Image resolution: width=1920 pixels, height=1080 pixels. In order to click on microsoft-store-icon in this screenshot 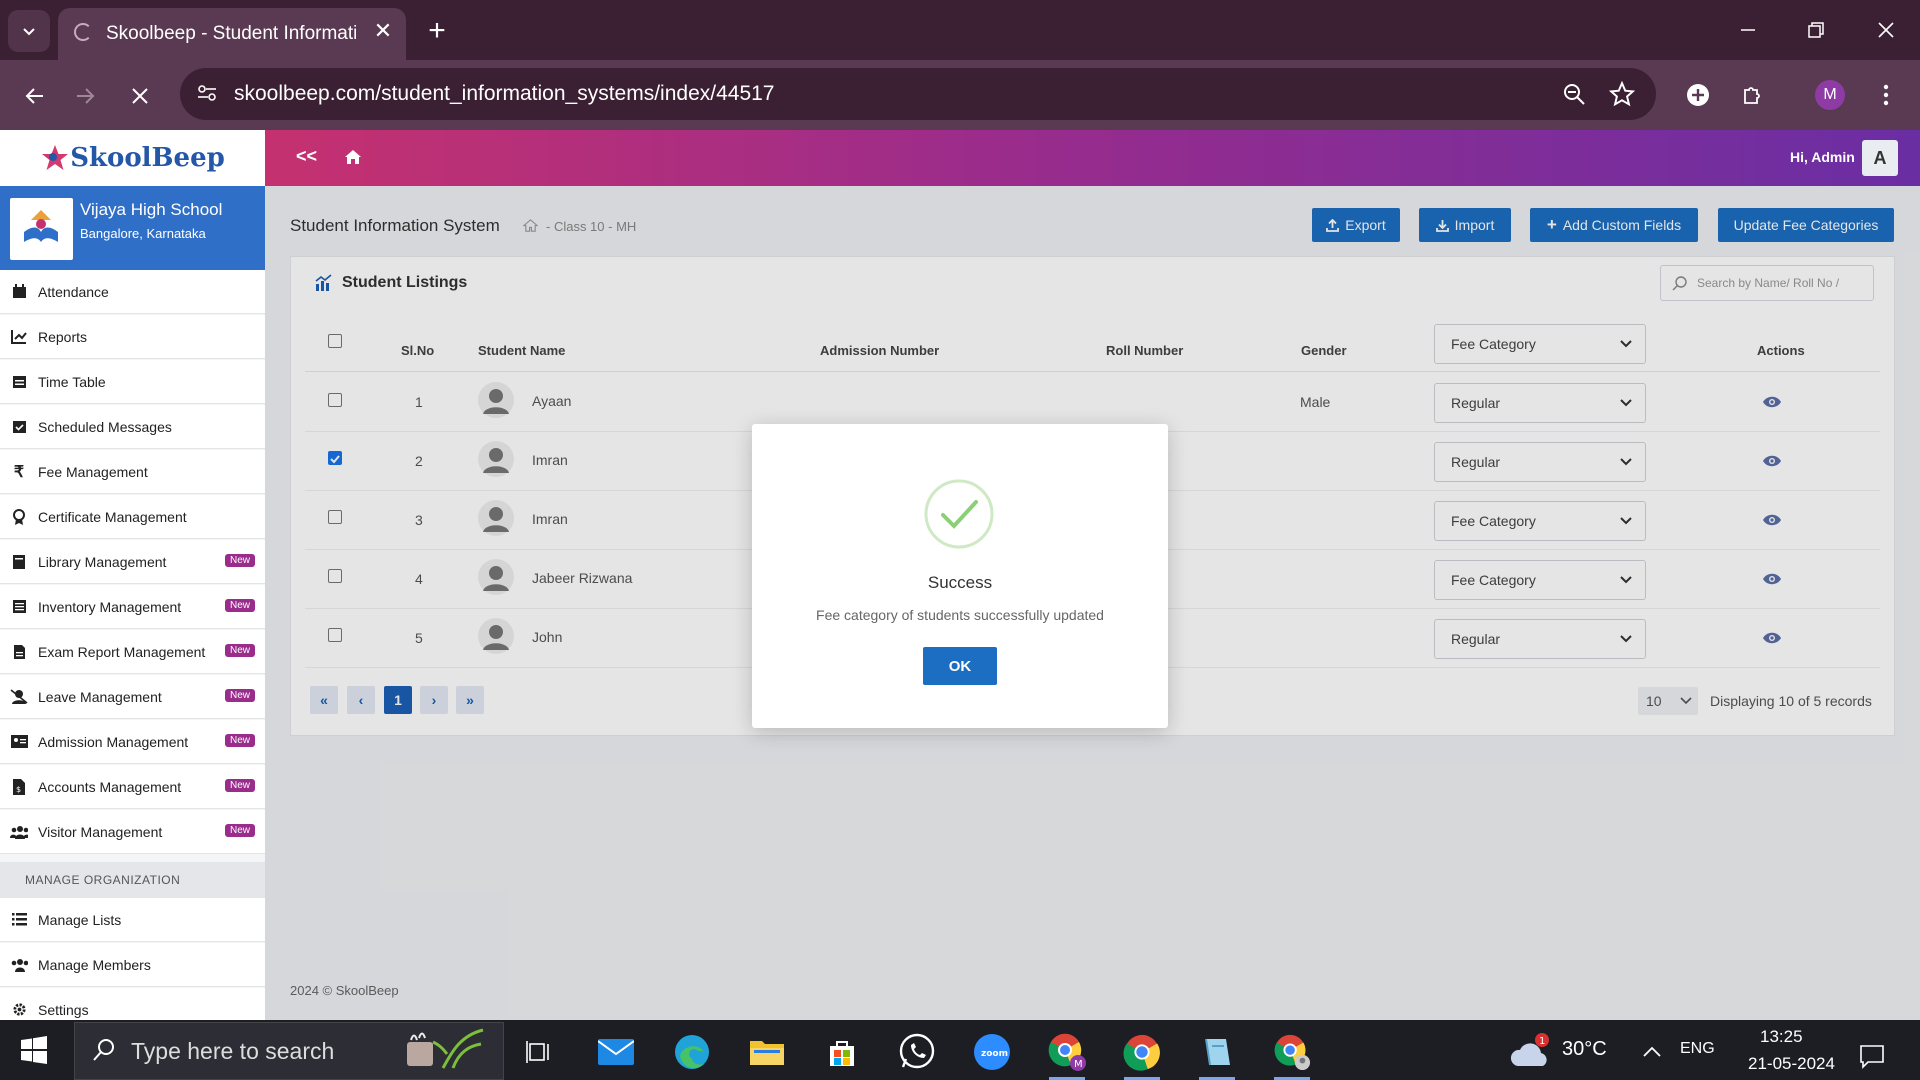, I will do `click(842, 1052)`.